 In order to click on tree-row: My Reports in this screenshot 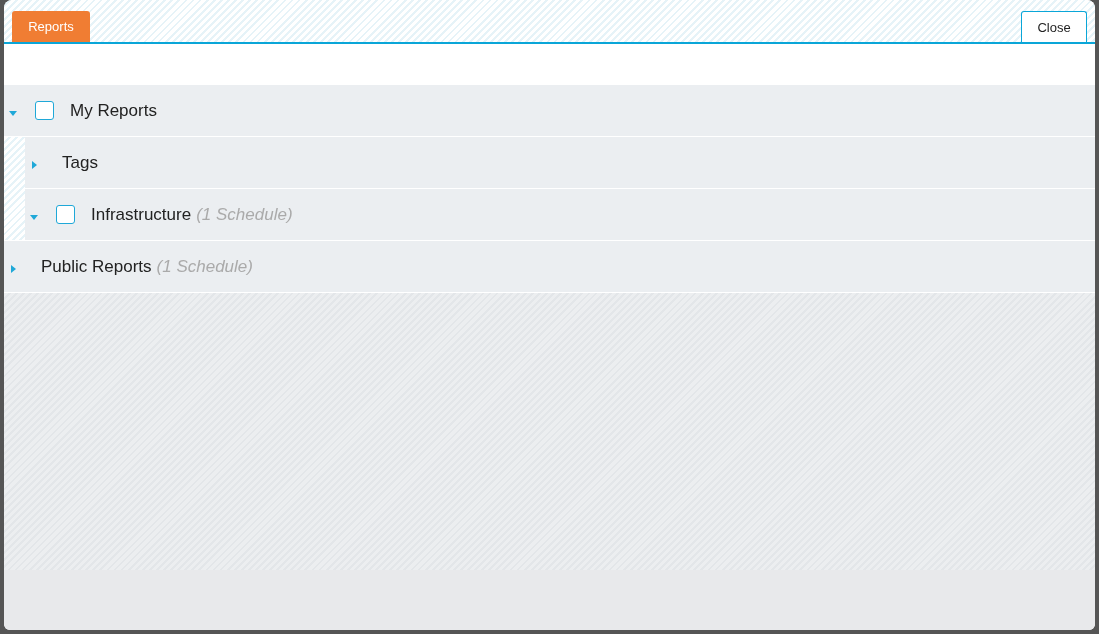, I will do `click(549, 111)`.